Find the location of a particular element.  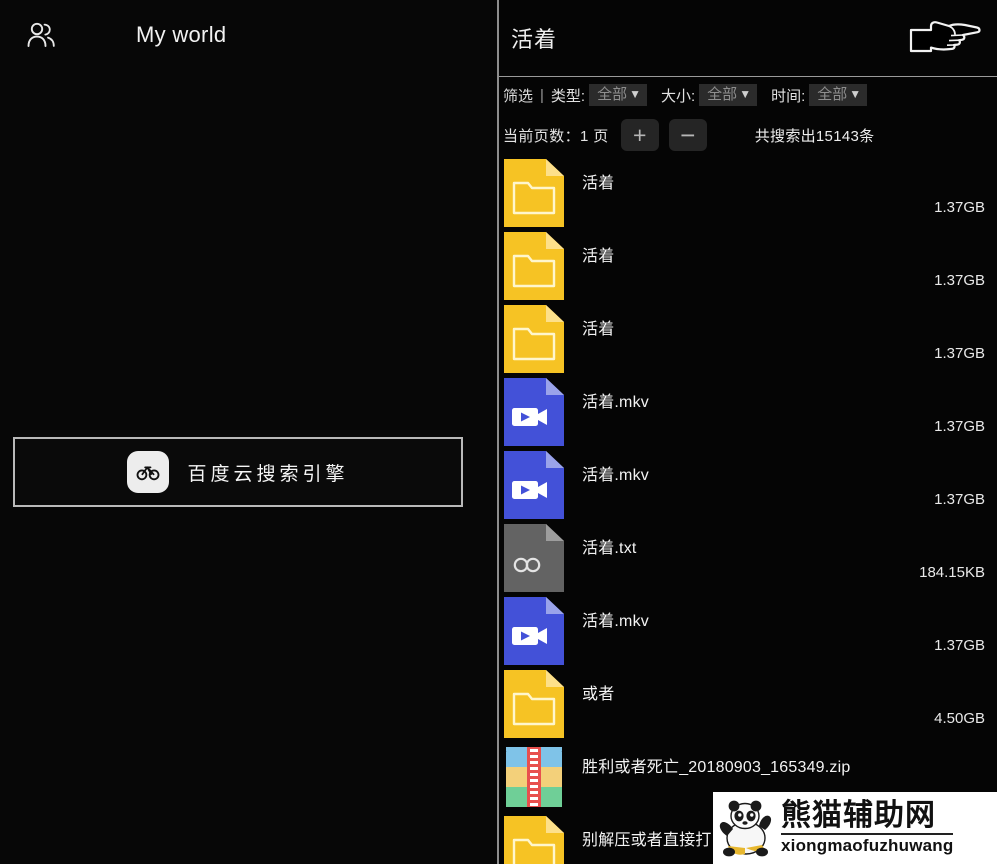

pointing-hand-icon is located at coordinates (945, 38).